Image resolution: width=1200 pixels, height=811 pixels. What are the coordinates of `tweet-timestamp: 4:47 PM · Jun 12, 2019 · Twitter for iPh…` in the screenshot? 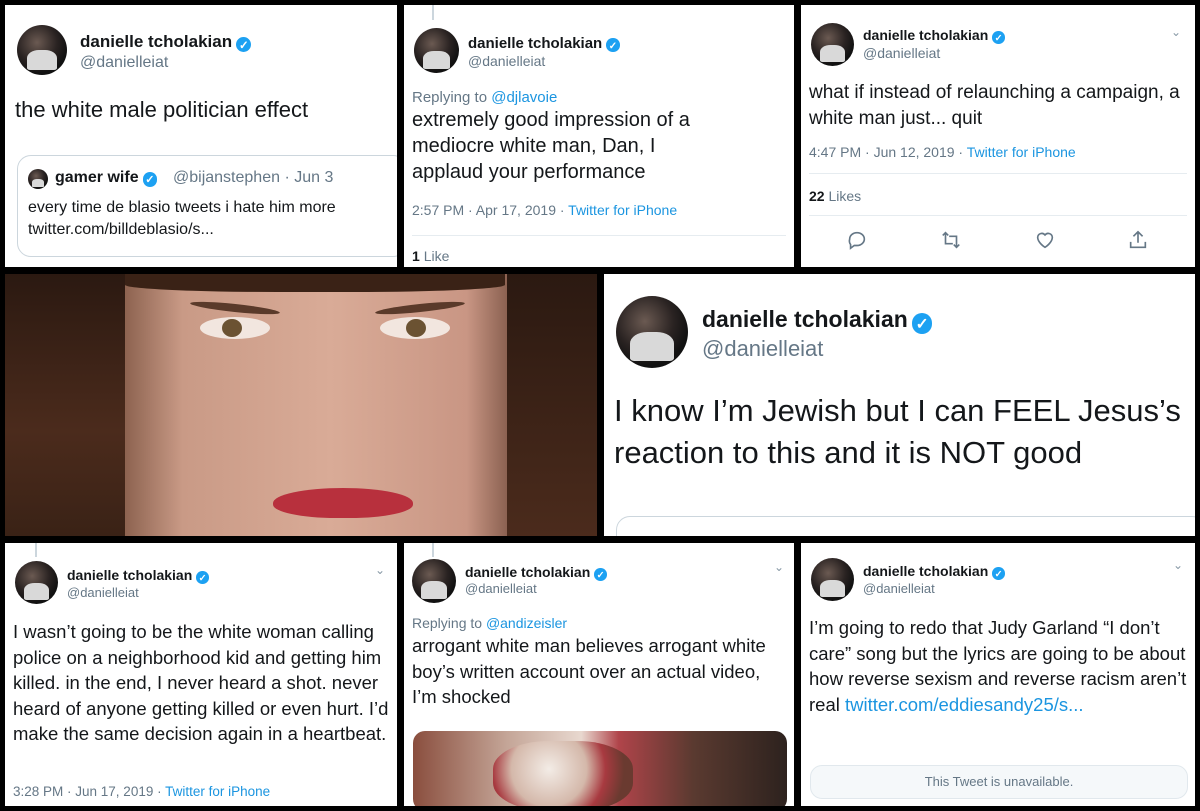 It's located at (942, 152).